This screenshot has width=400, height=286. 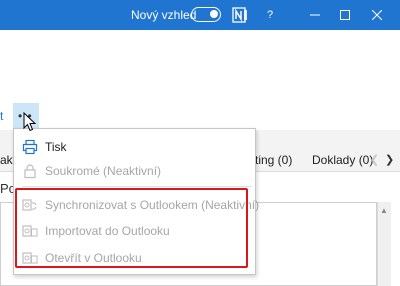 I want to click on outlook-import-icon, so click(x=30, y=231).